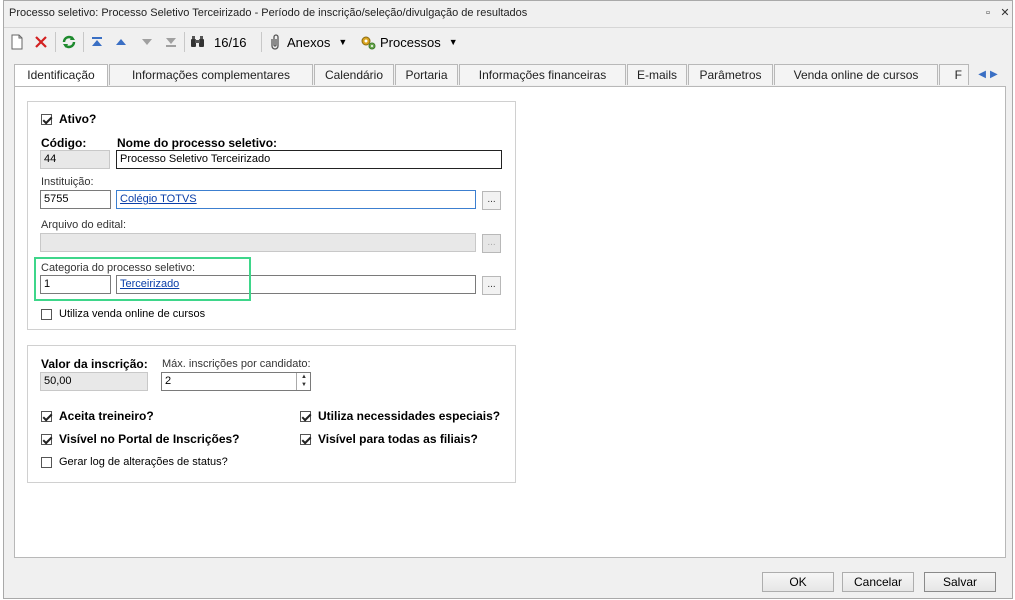 The width and height of the screenshot is (1015, 600). Describe the element at coordinates (211, 74) in the screenshot. I see `tab-informacoes-complementares: Informações complementares` at that location.